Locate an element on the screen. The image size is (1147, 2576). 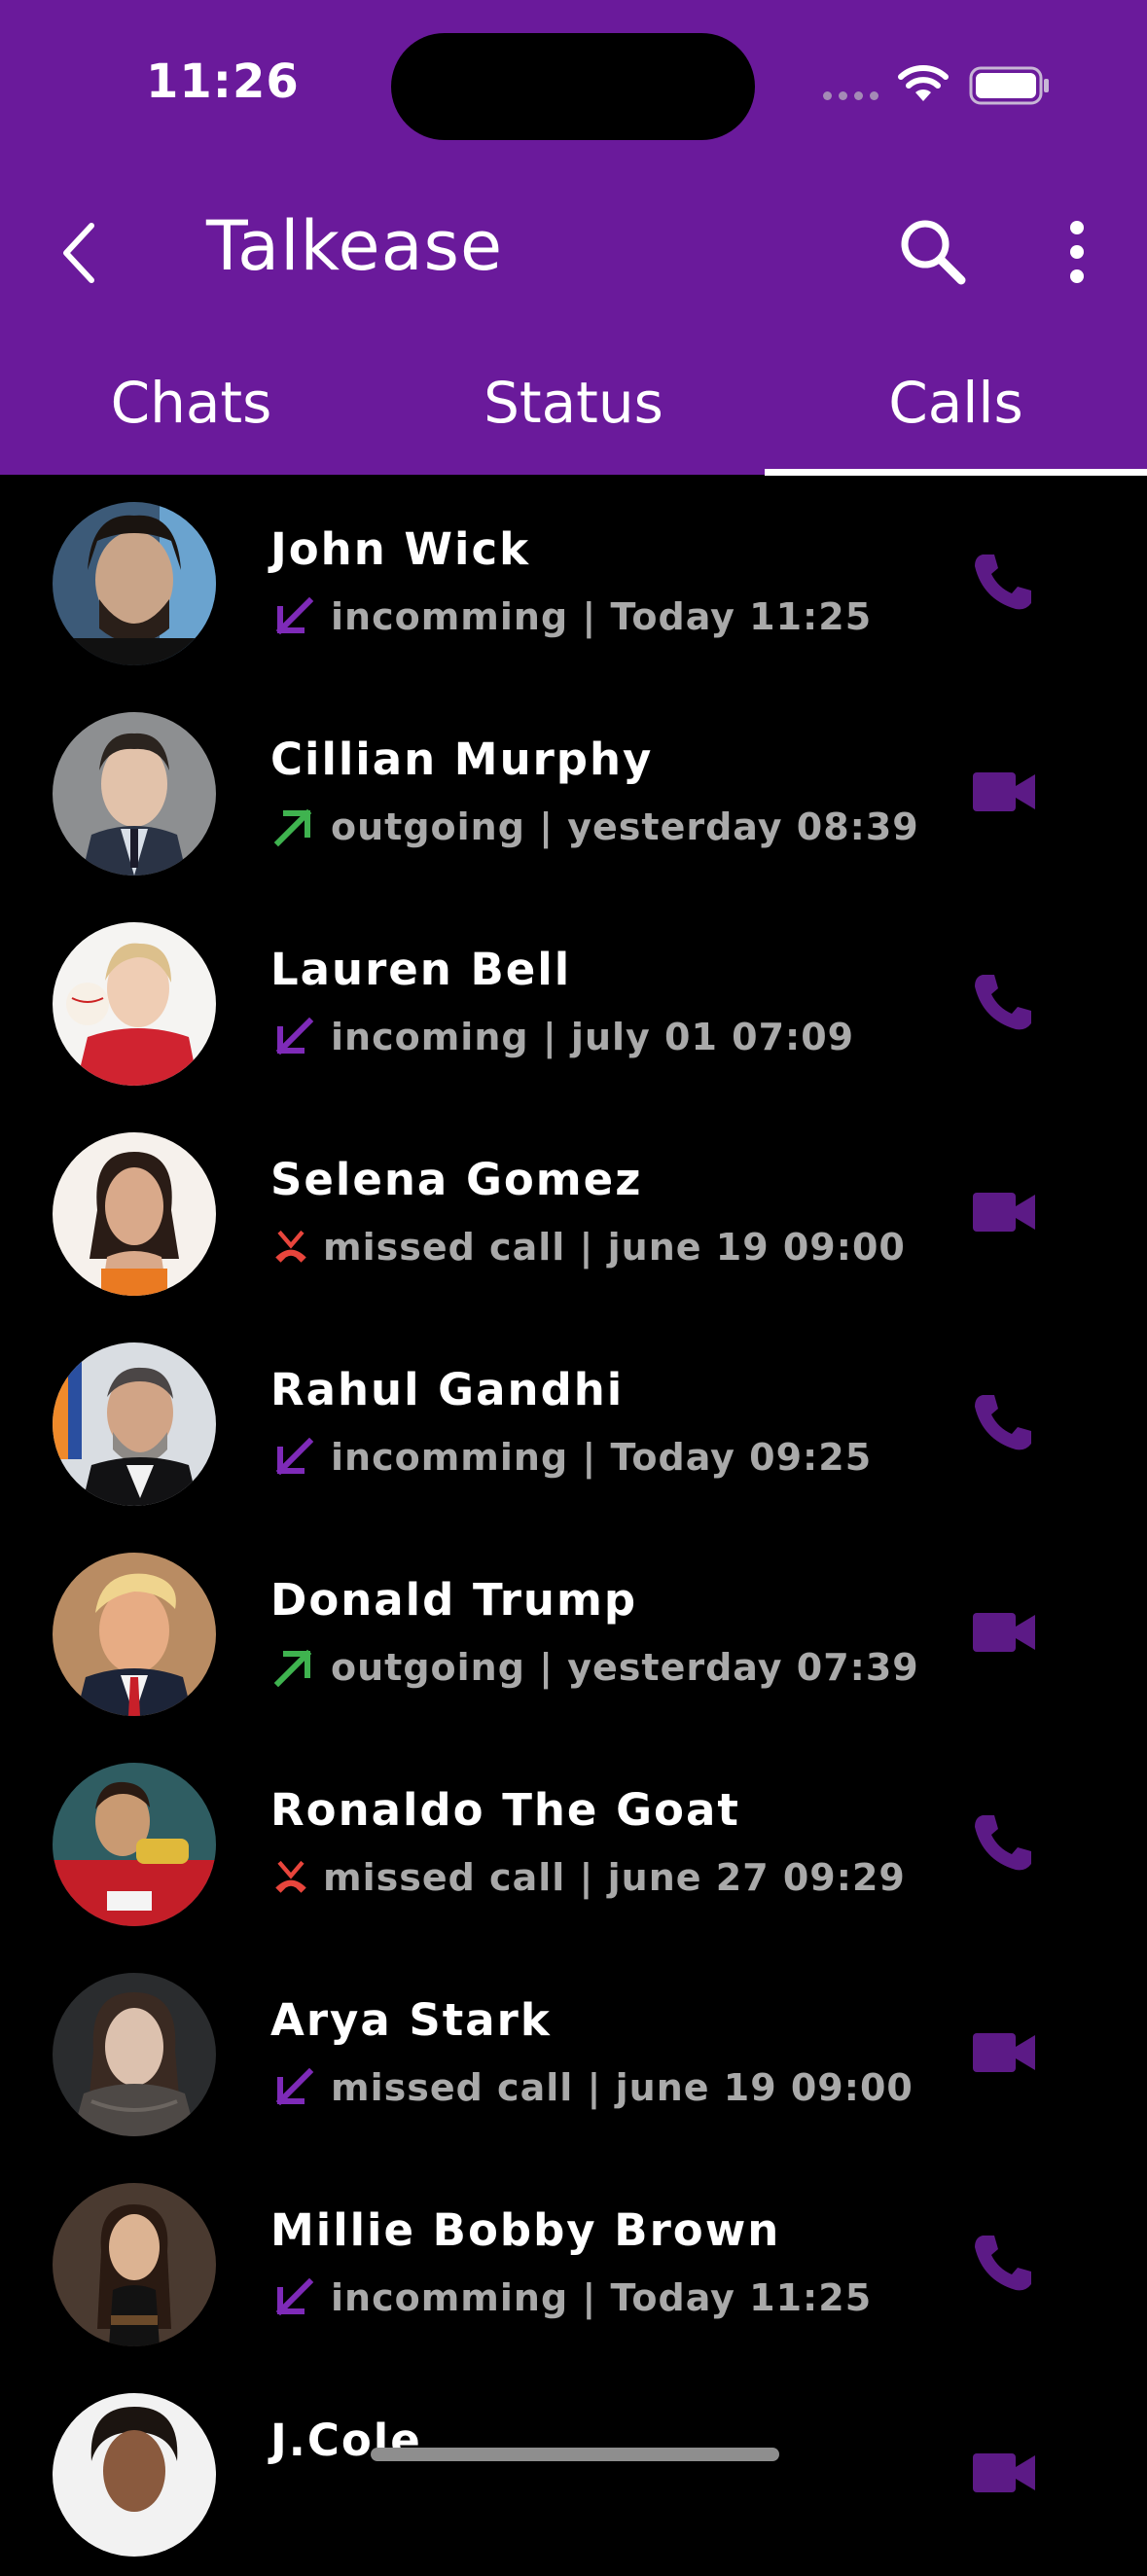
contact-name: Selena Gomez is located at coordinates (456, 1179).